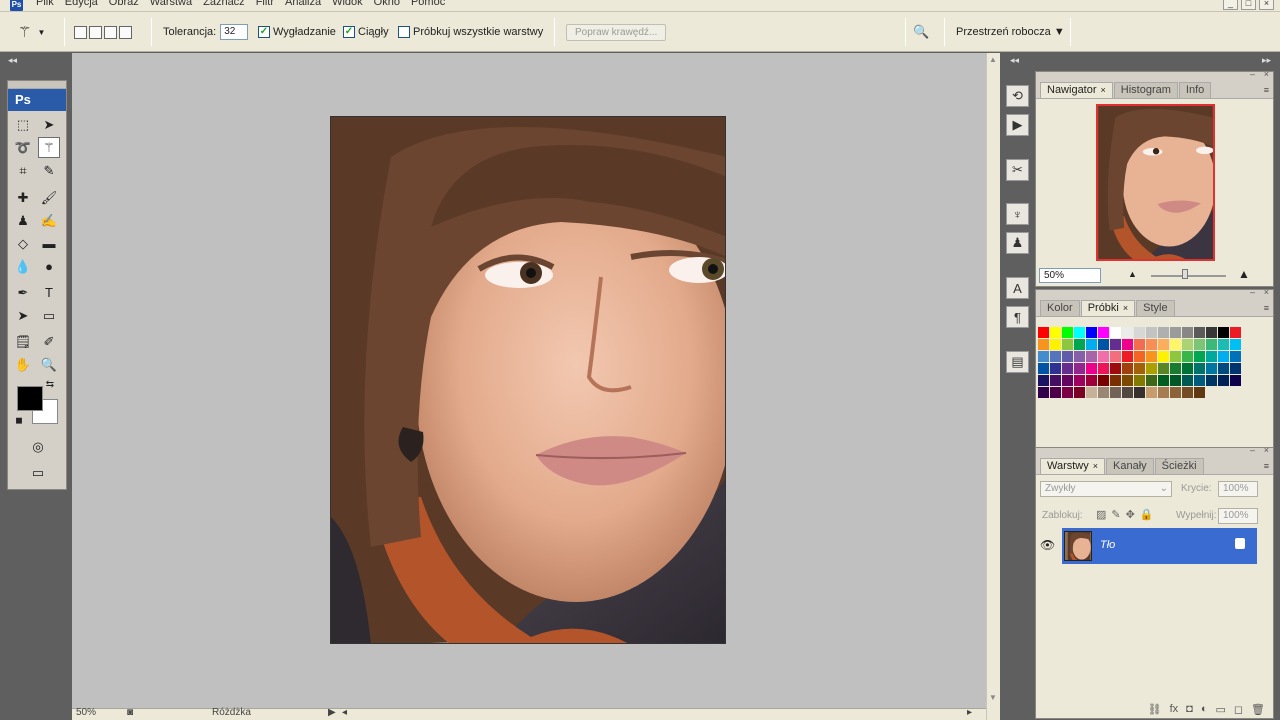 This screenshot has height=720, width=1280. Describe the element at coordinates (49, 266) in the screenshot. I see `dodge-tool-icon: ●` at that location.